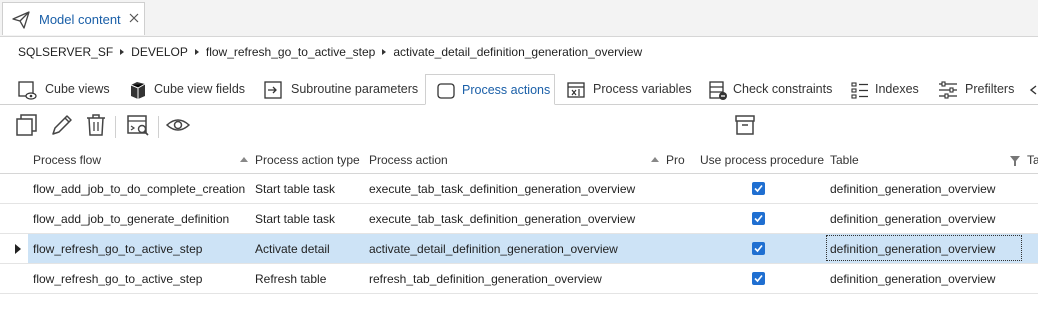 The image size is (1038, 322). I want to click on row-header, so click(14, 248).